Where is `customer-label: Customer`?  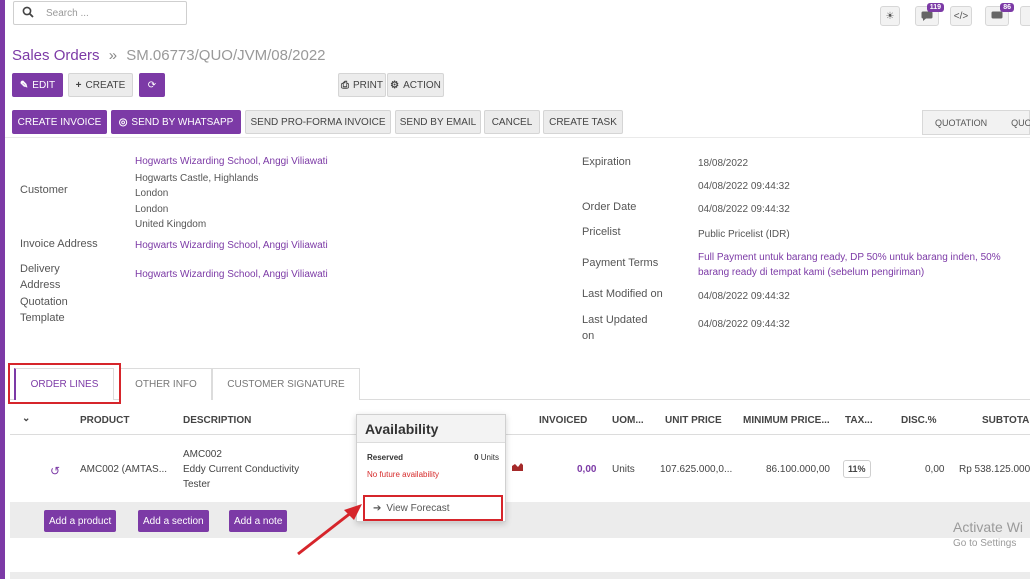
customer-label: Customer is located at coordinates (44, 190).